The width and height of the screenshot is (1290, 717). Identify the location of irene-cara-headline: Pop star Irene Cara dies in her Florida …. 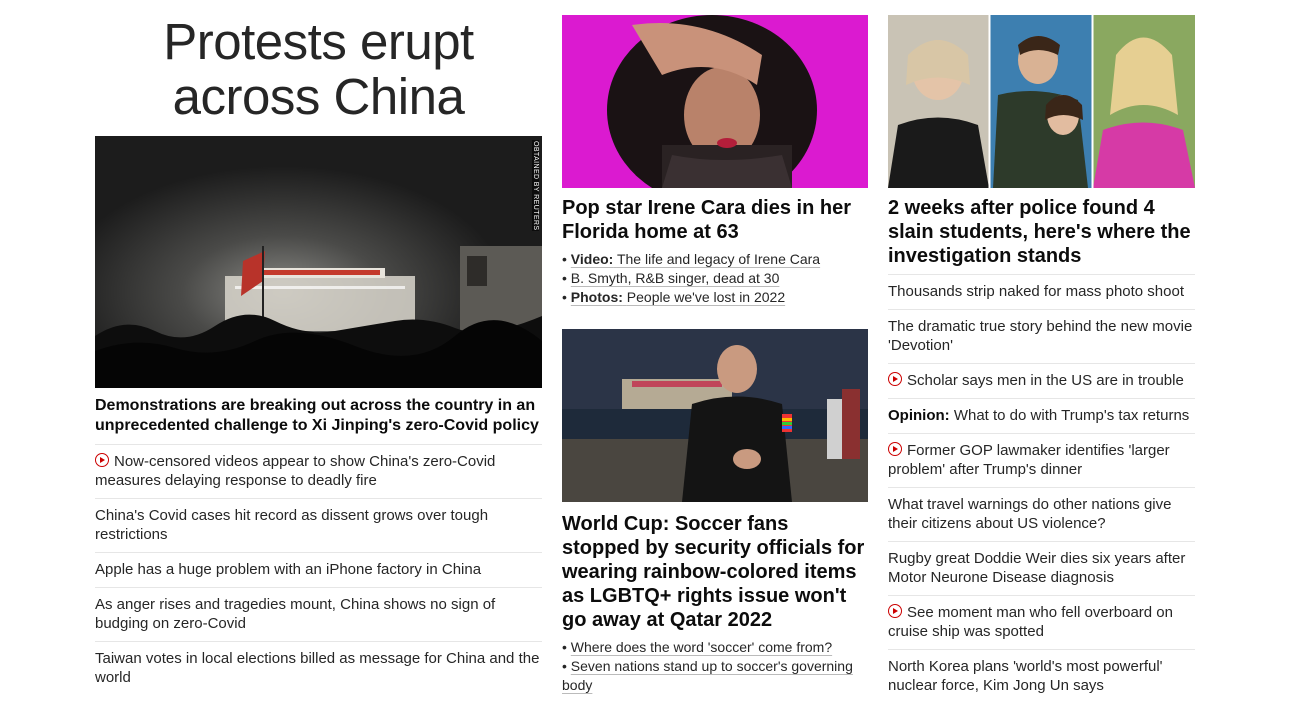
(715, 220).